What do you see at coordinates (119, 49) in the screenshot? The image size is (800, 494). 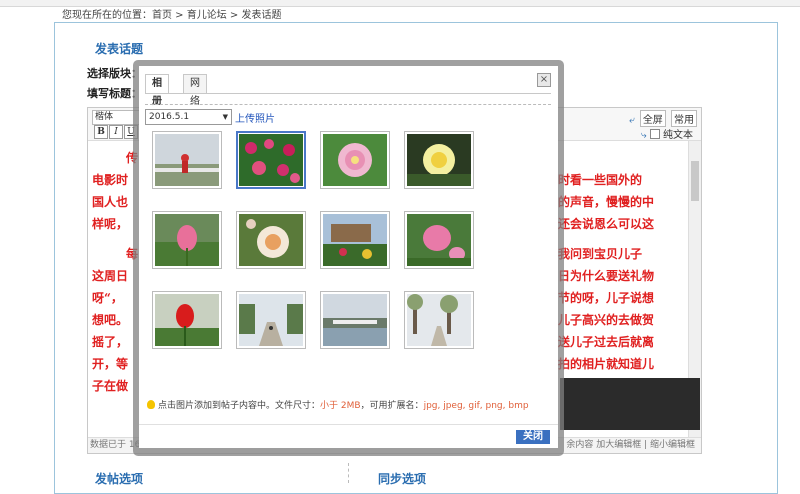 I see `page-title: 发表话题` at bounding box center [119, 49].